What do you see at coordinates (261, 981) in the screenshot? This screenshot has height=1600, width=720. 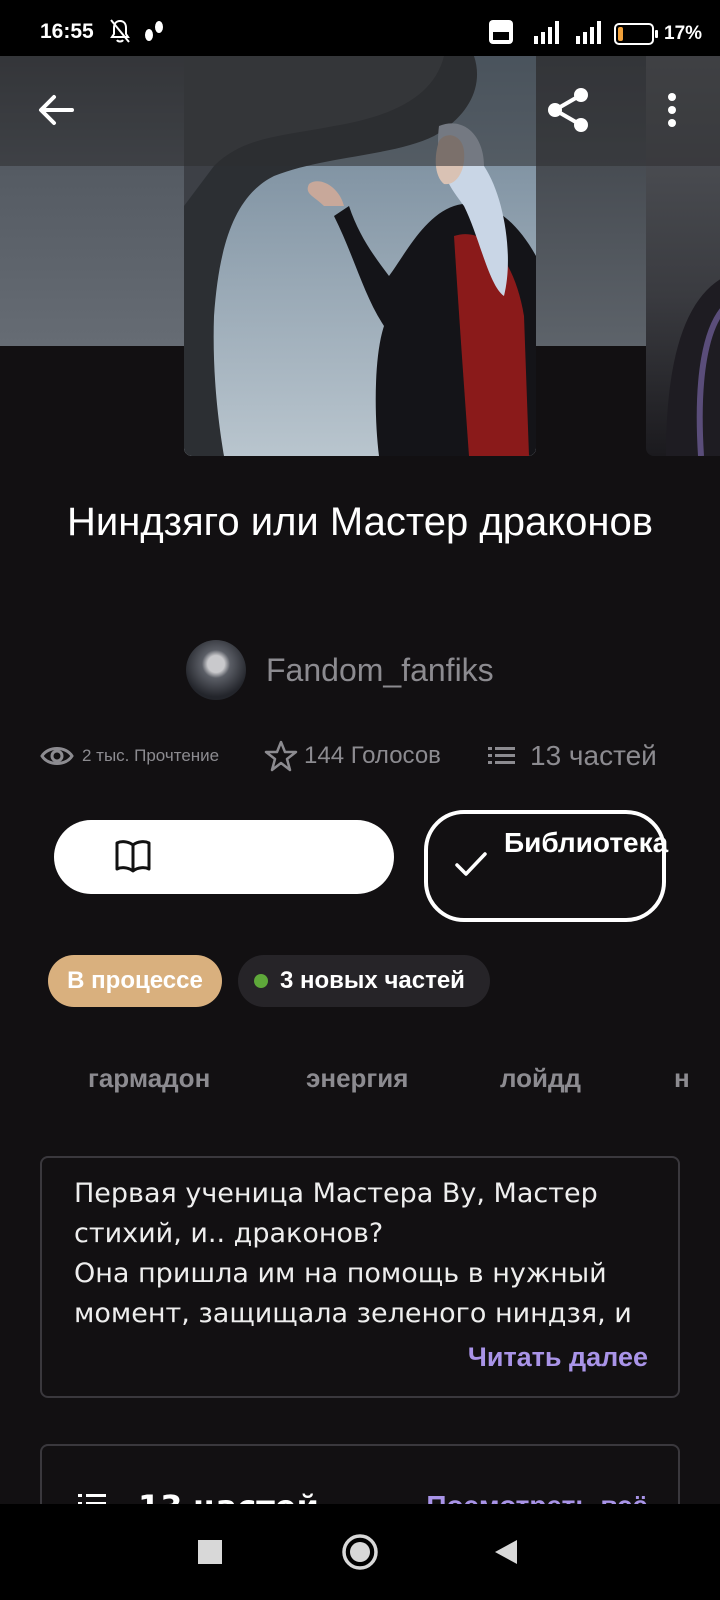 I see `new-indicator-dot` at bounding box center [261, 981].